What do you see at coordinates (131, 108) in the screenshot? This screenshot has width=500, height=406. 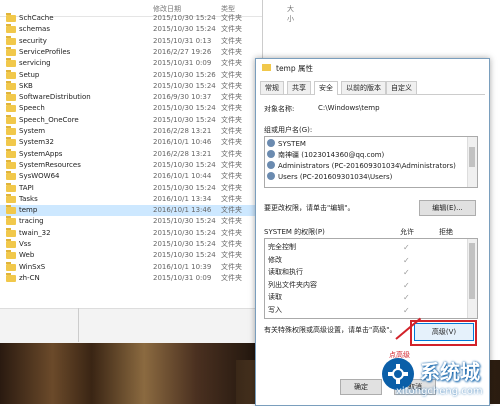 I see `file-row: Speech 2015/10/30 15:24 文件夹` at bounding box center [131, 108].